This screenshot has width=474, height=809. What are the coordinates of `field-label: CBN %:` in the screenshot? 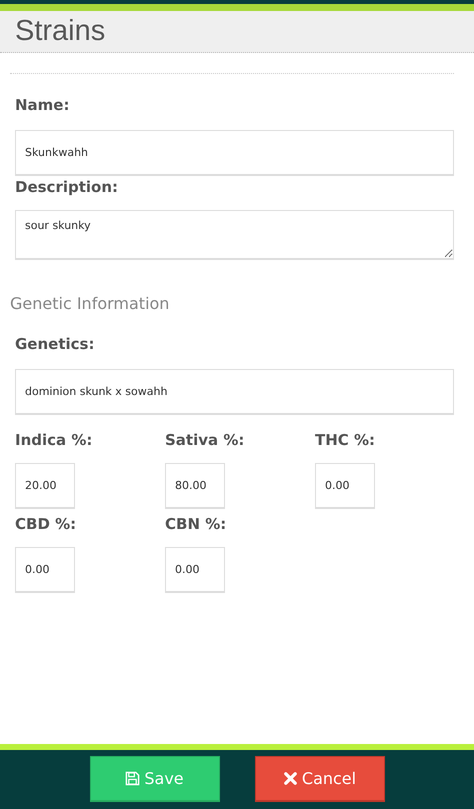 It's located at (195, 525).